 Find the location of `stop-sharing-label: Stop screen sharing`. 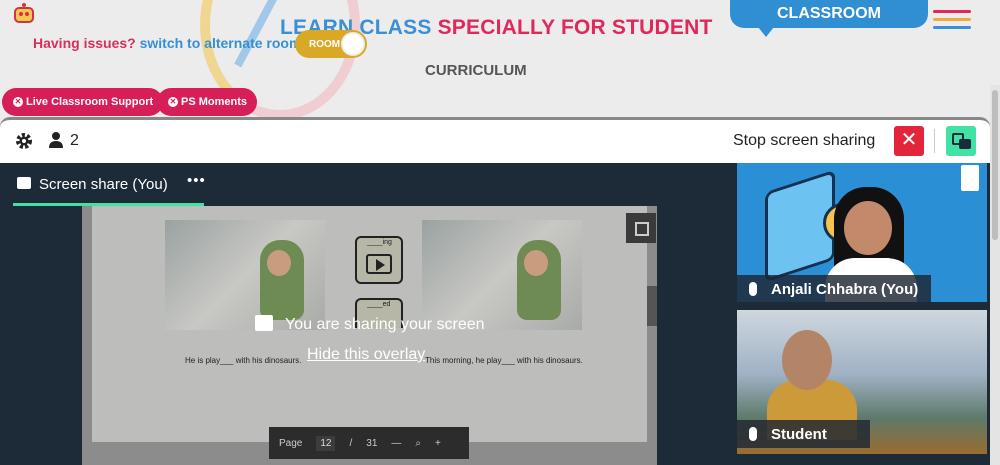

stop-sharing-label: Stop screen sharing is located at coordinates (804, 140).